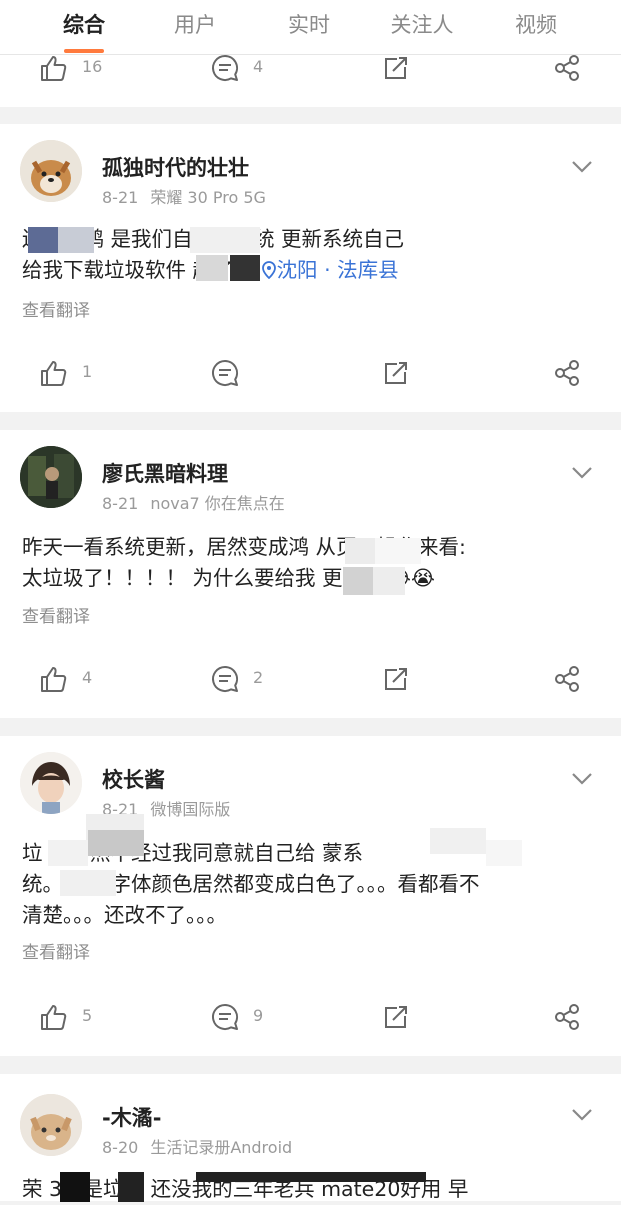  Describe the element at coordinates (175, 167) in the screenshot. I see `username: 孤独时代的壮壮` at that location.